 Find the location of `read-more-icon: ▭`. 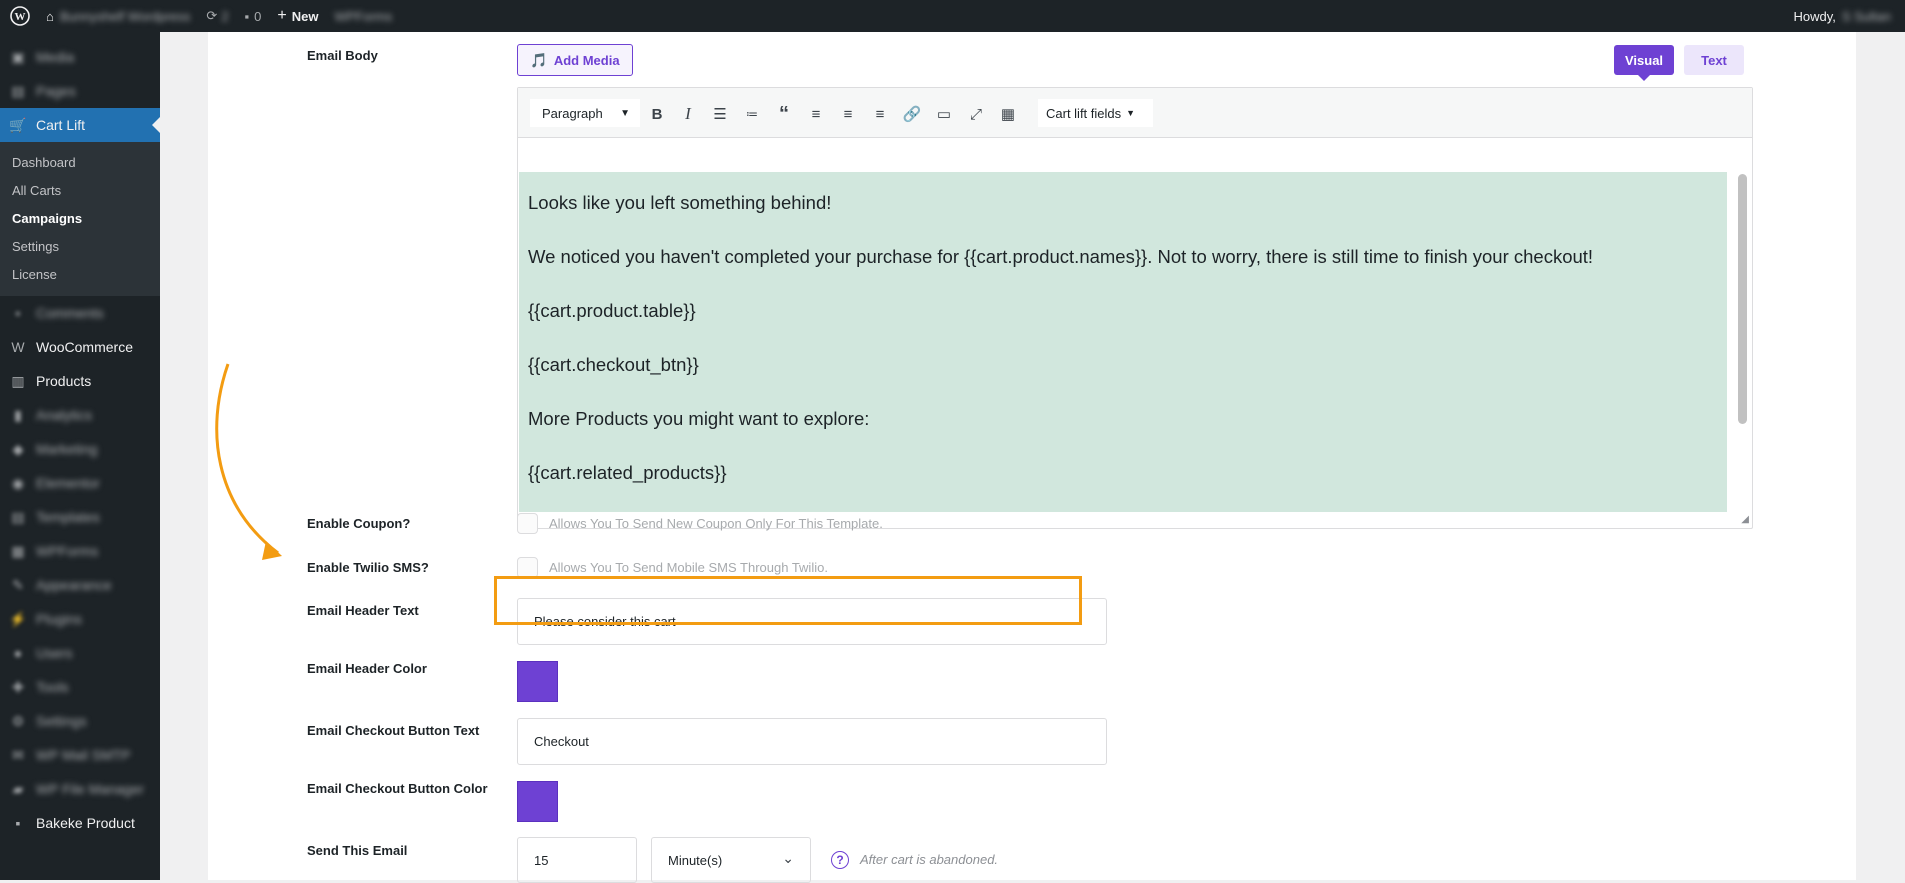

read-more-icon: ▭ is located at coordinates (944, 114).